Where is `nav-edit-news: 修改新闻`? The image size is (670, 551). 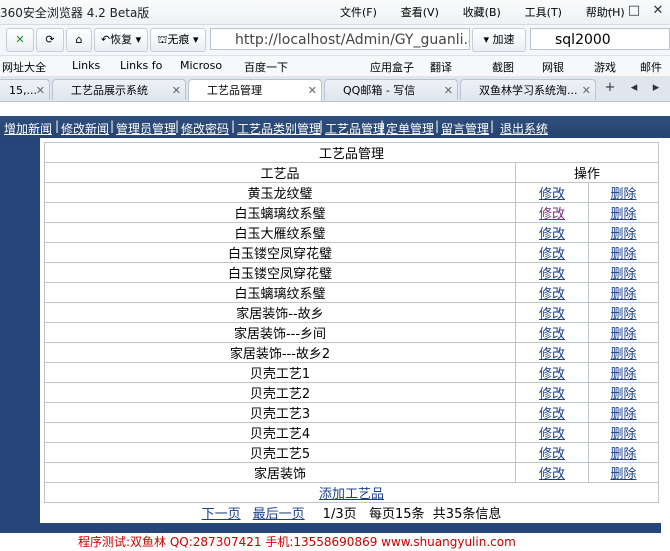 nav-edit-news: 修改新闻 is located at coordinates (85, 128).